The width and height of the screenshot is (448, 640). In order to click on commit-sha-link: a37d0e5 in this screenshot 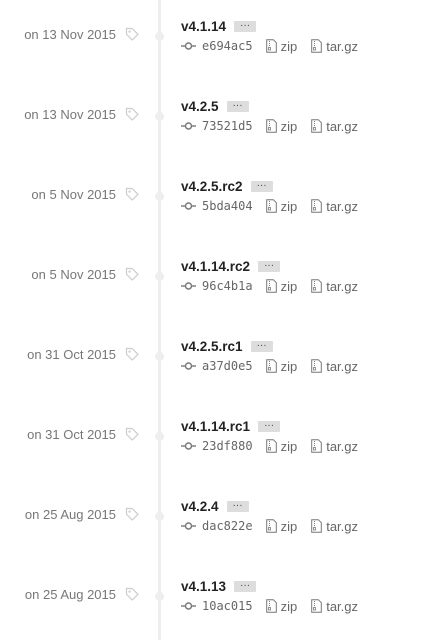, I will do `click(227, 366)`.